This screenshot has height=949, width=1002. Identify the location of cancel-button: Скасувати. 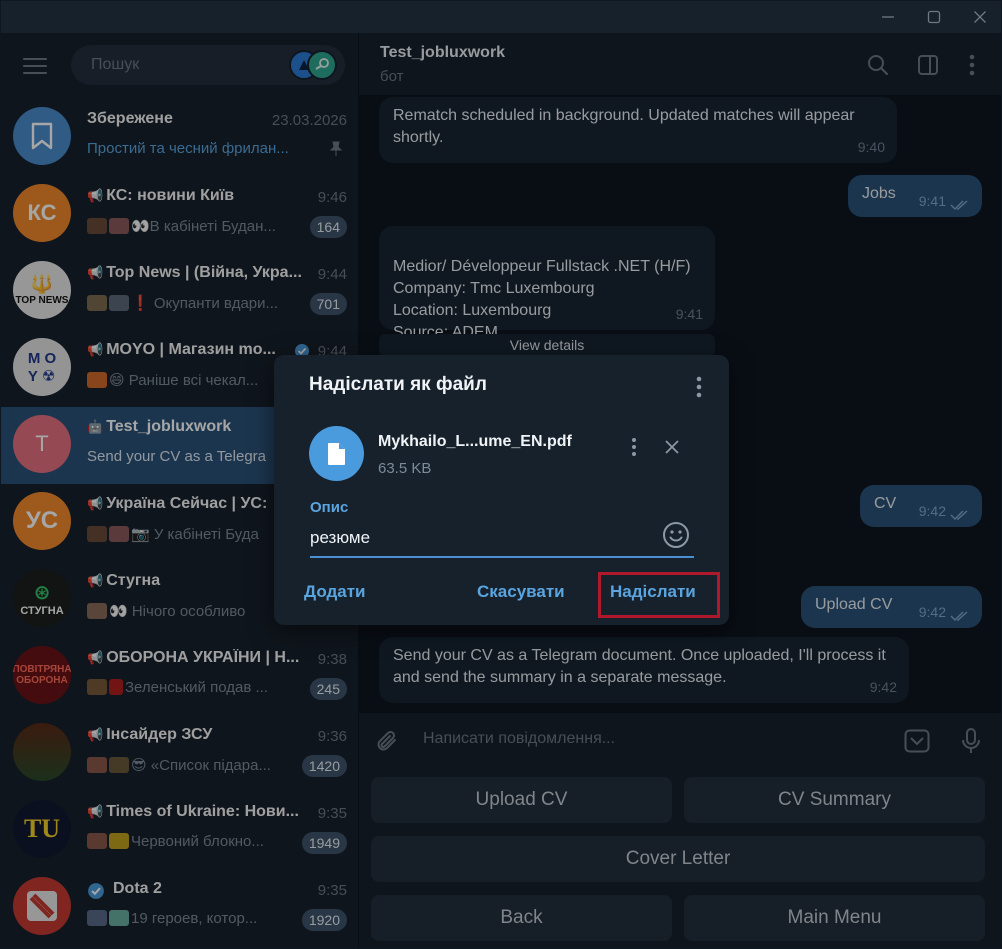
(521, 592).